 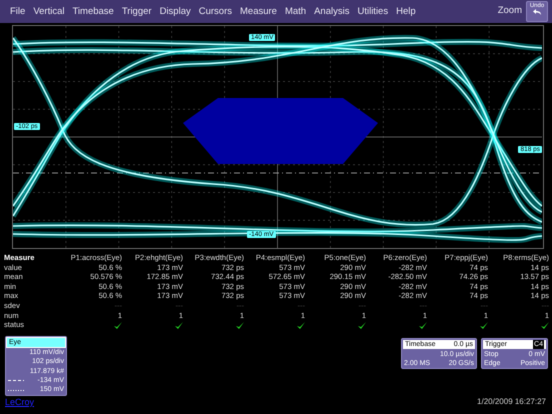 What do you see at coordinates (511, 402) in the screenshot?
I see `date-time: 1/20/2009 16:27:27` at bounding box center [511, 402].